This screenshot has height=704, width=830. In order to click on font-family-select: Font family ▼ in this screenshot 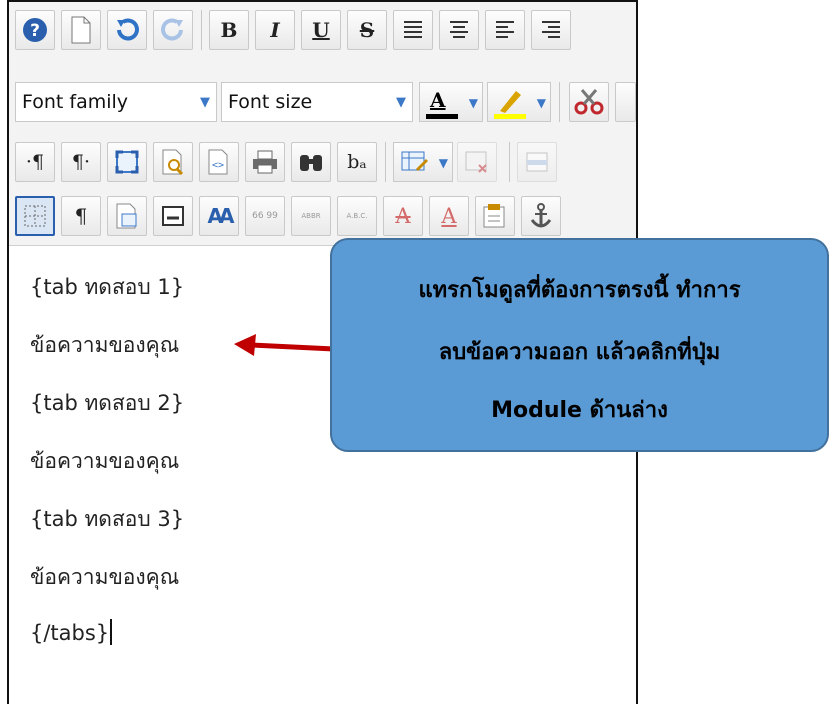, I will do `click(116, 102)`.